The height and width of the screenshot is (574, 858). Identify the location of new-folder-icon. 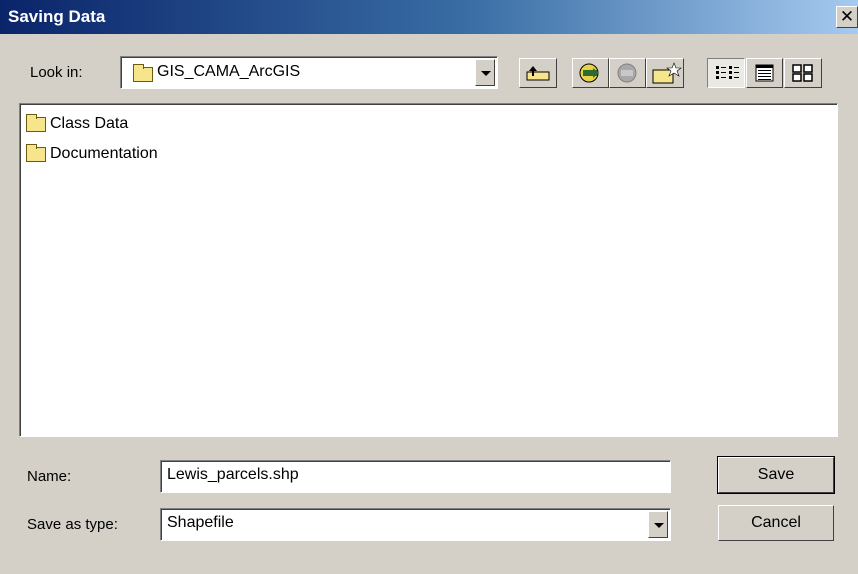
(667, 73).